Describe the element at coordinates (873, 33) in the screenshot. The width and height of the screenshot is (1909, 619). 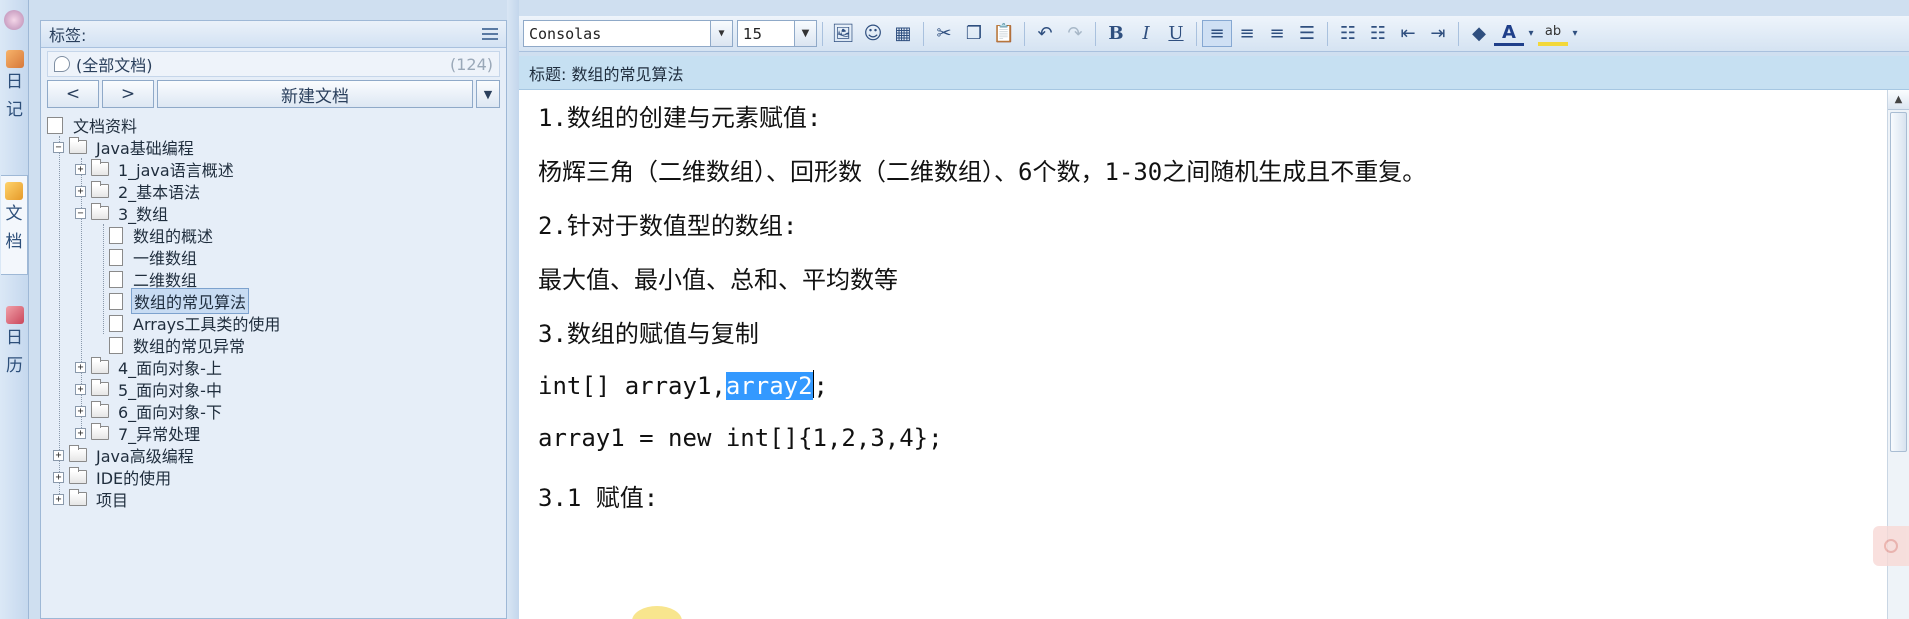
I see `emoji-icon: ☺` at that location.